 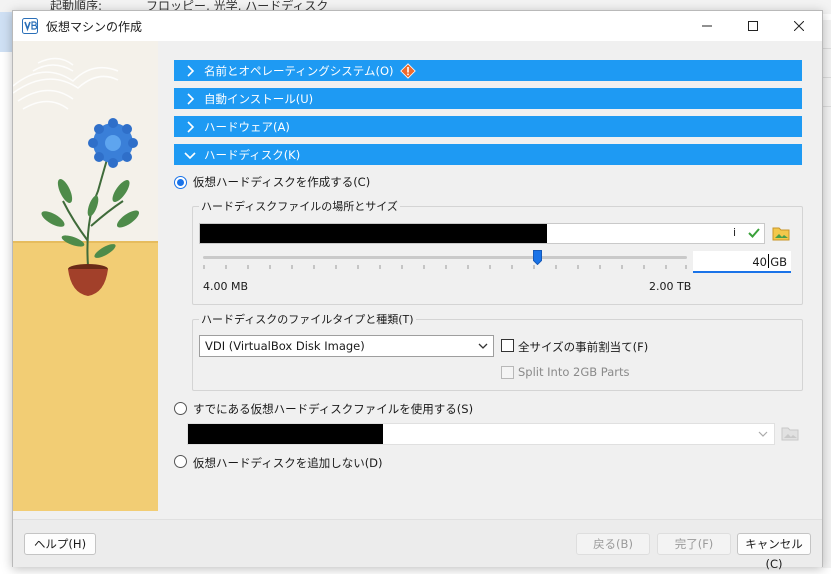 What do you see at coordinates (790, 433) in the screenshot?
I see `folder-browse-disabled-icon` at bounding box center [790, 433].